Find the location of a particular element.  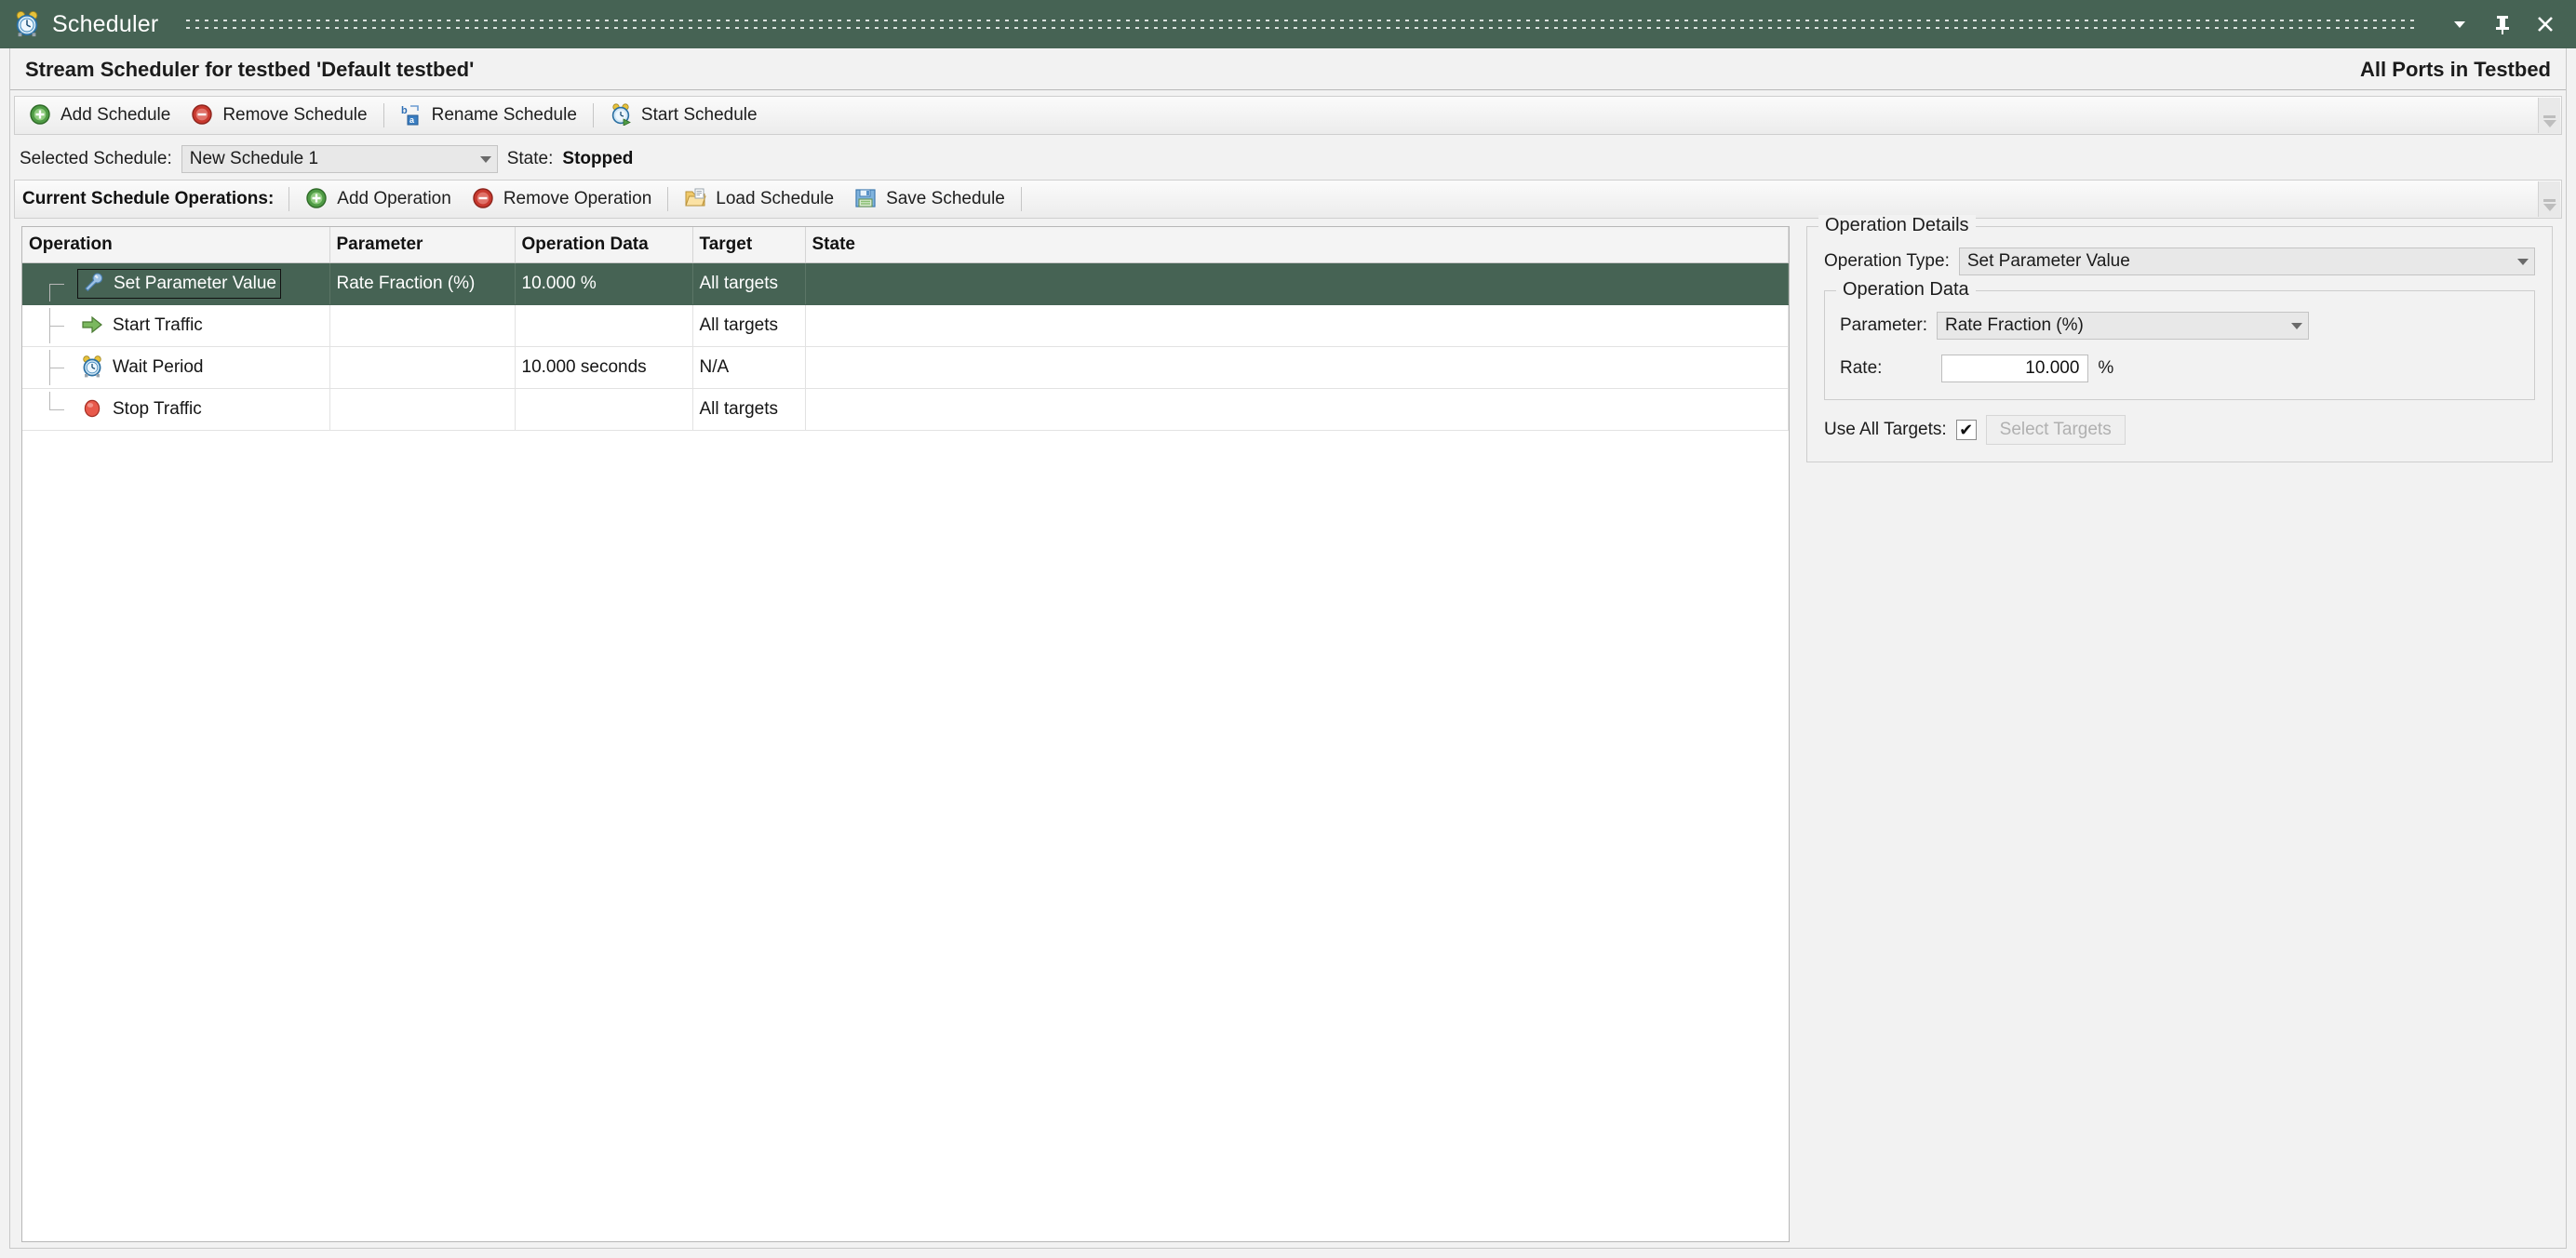

cell-operation: Set Parameter Value is located at coordinates (176, 284).